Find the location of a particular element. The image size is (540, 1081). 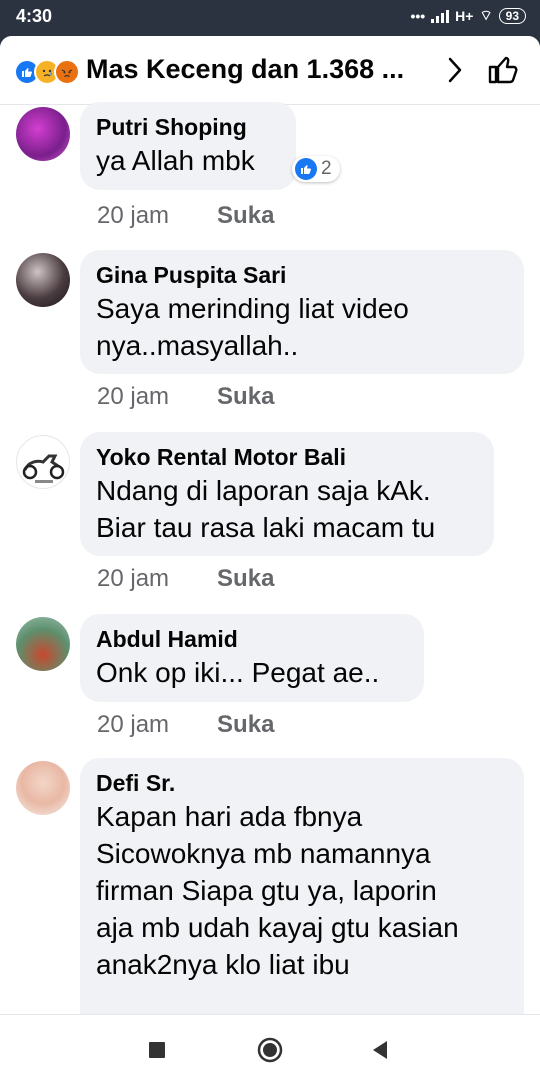

status-bar: 4:30 ••• H+ ⌔ 93 is located at coordinates (270, 18).